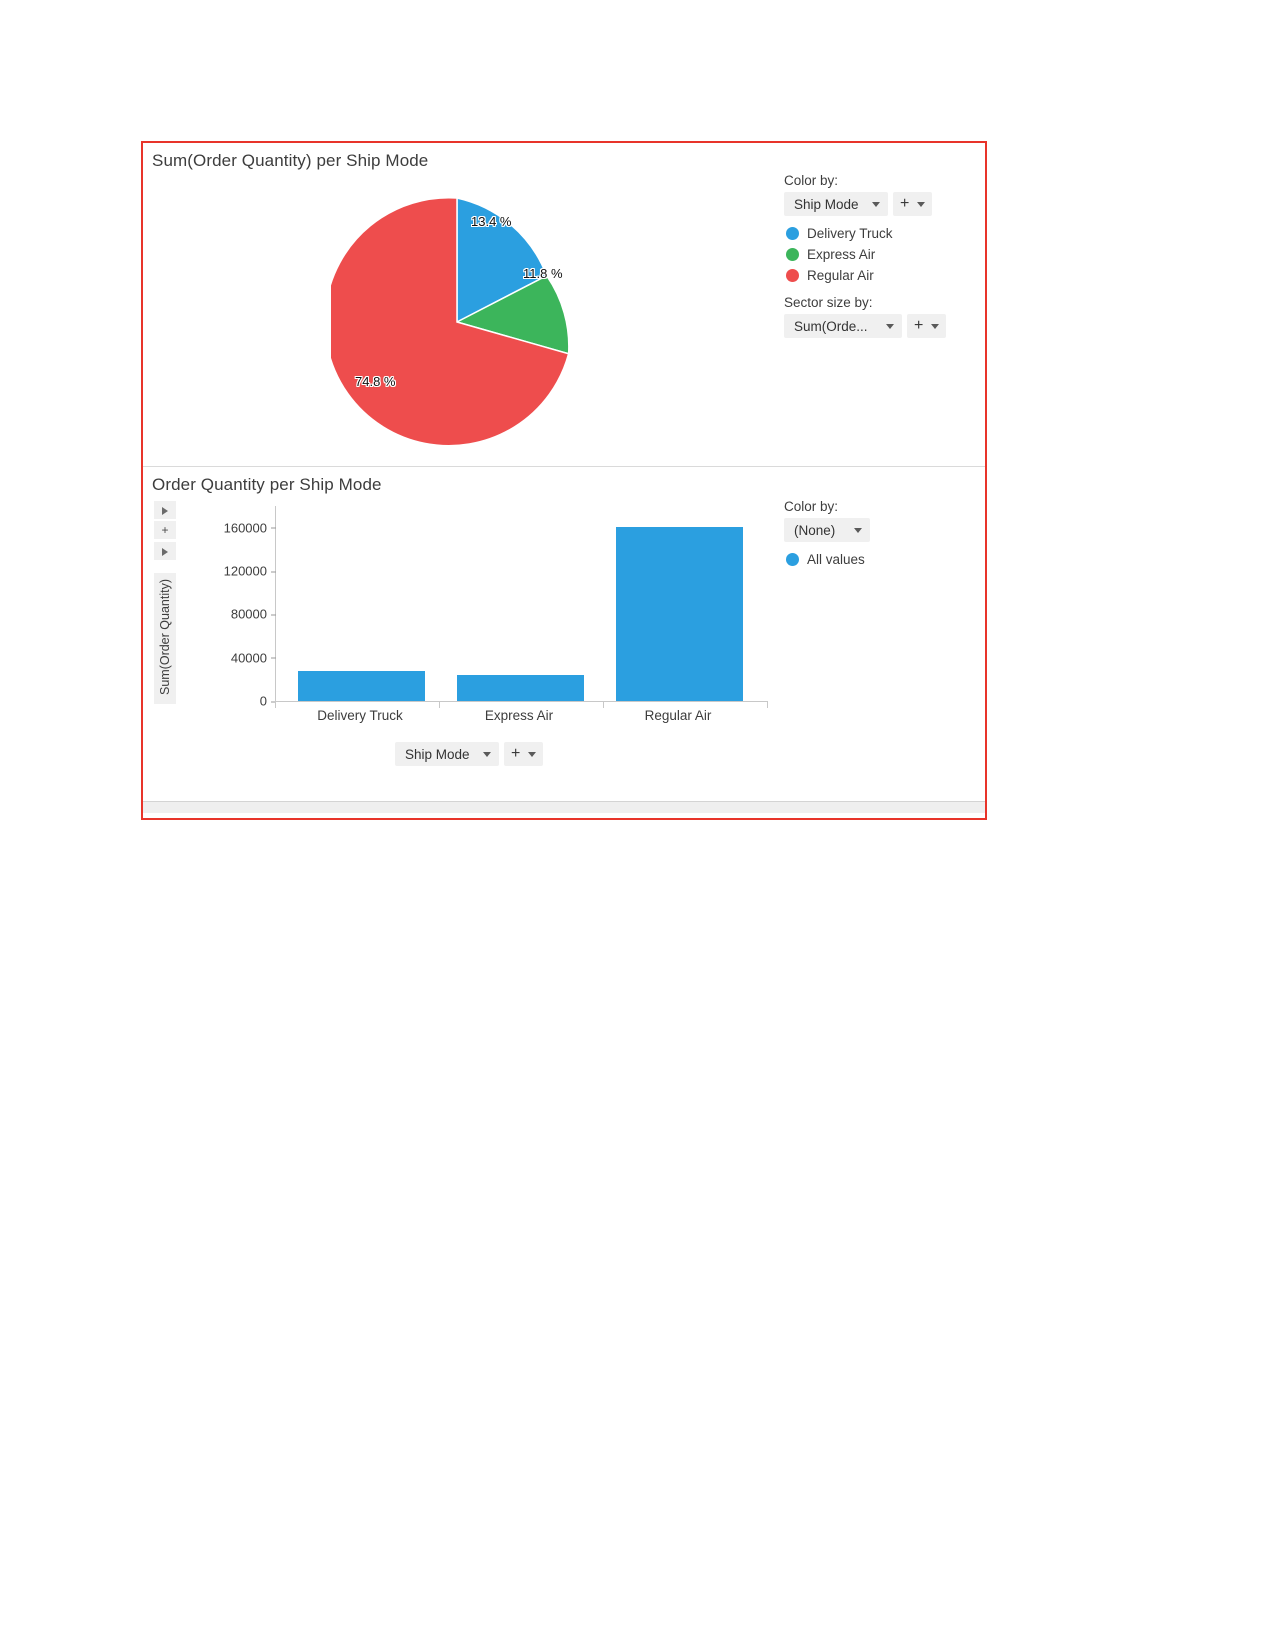 This screenshot has width=1275, height=1650. Describe the element at coordinates (521, 701) in the screenshot. I see `x-axis-line` at that location.